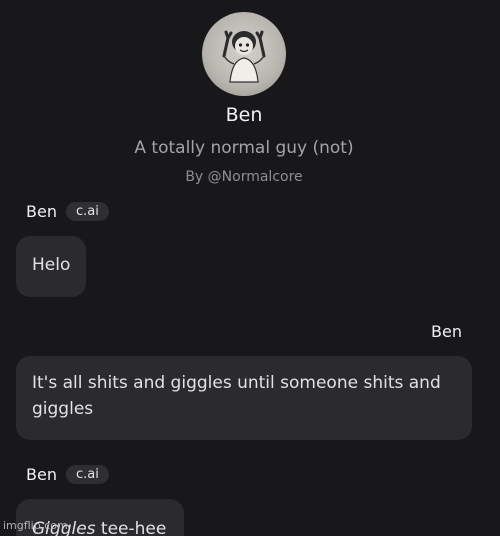 Image resolution: width=500 pixels, height=536 pixels. I want to click on message-text: tee-hee, so click(131, 527).